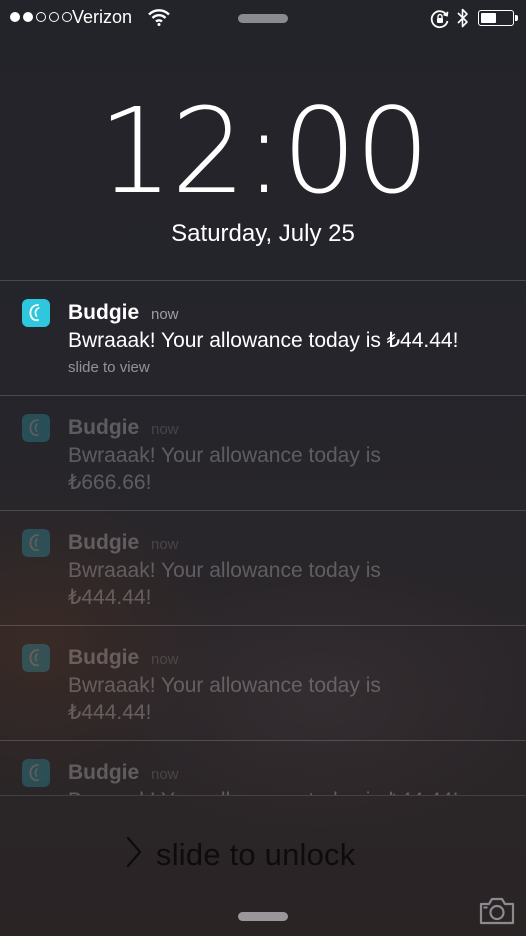  What do you see at coordinates (263, 916) in the screenshot?
I see `control-center-grabber` at bounding box center [263, 916].